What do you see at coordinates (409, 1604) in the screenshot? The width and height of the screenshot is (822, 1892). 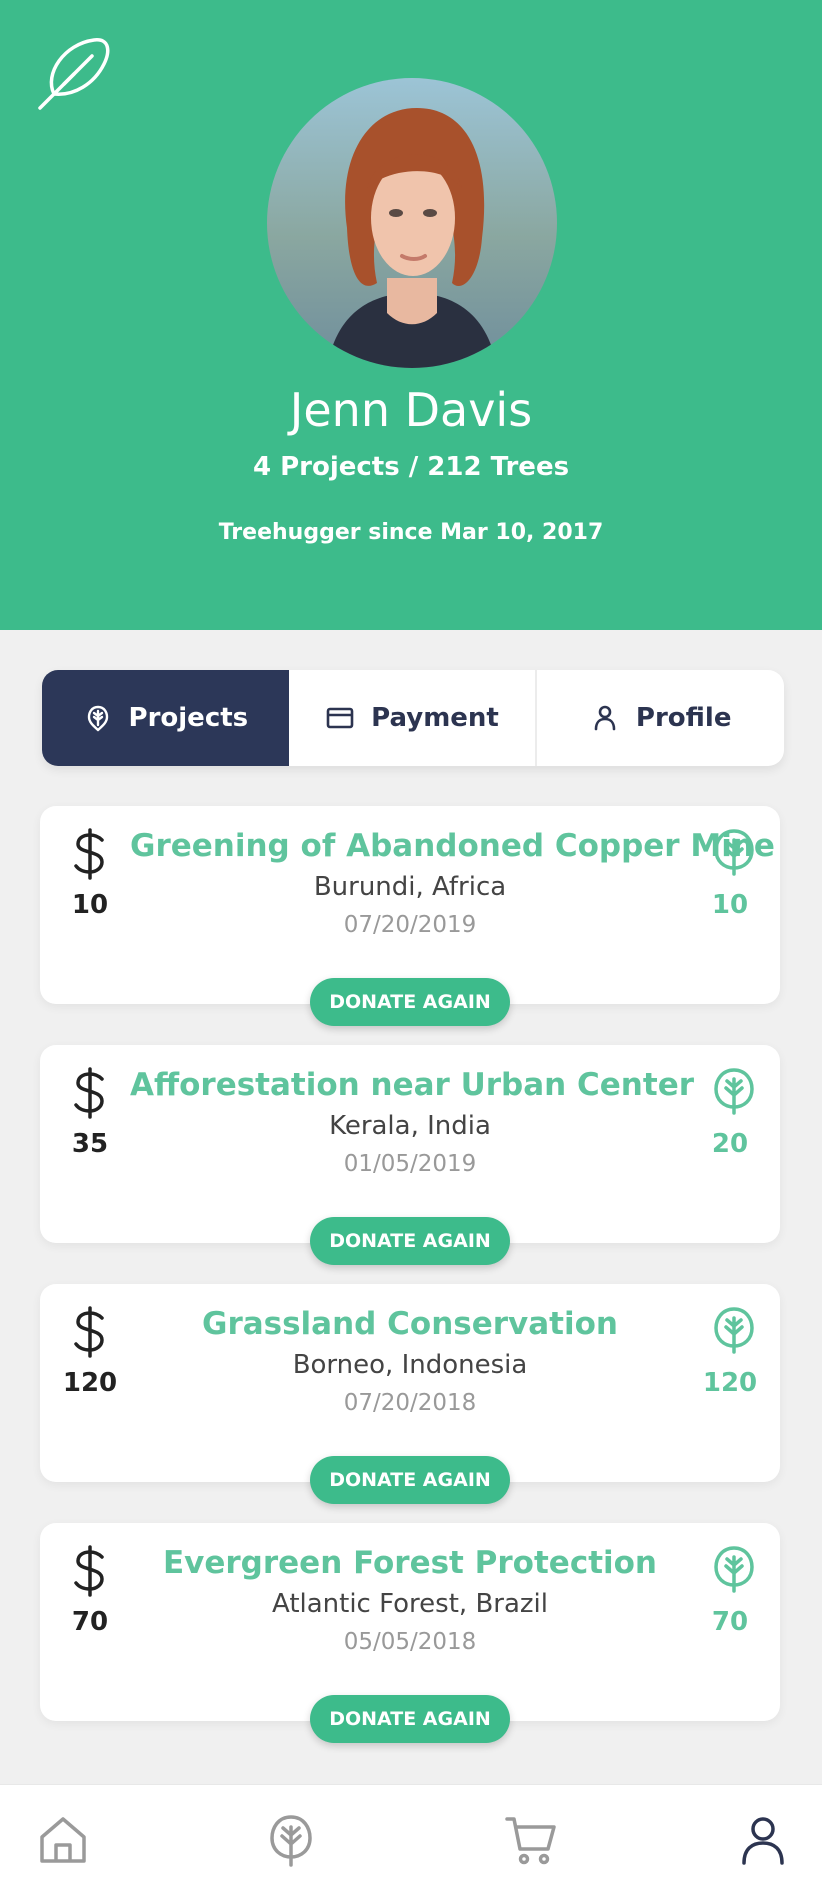 I see `project-location: Atlantic Forest, Brazil` at bounding box center [409, 1604].